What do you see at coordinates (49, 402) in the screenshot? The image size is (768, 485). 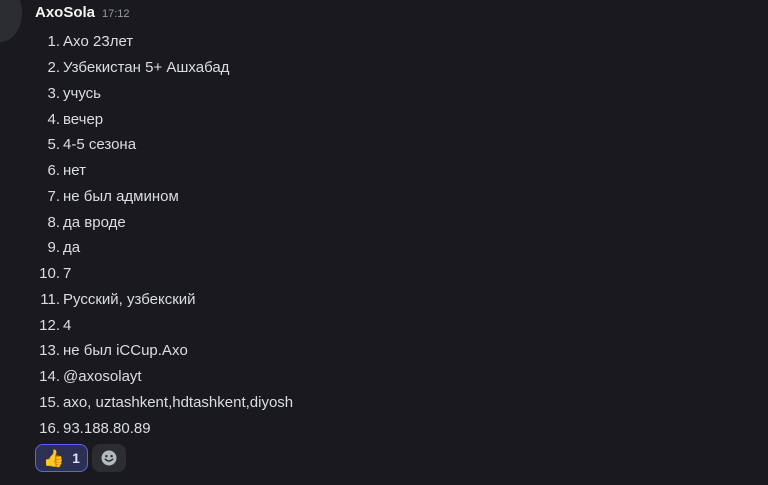 I see `list-number: 15.` at bounding box center [49, 402].